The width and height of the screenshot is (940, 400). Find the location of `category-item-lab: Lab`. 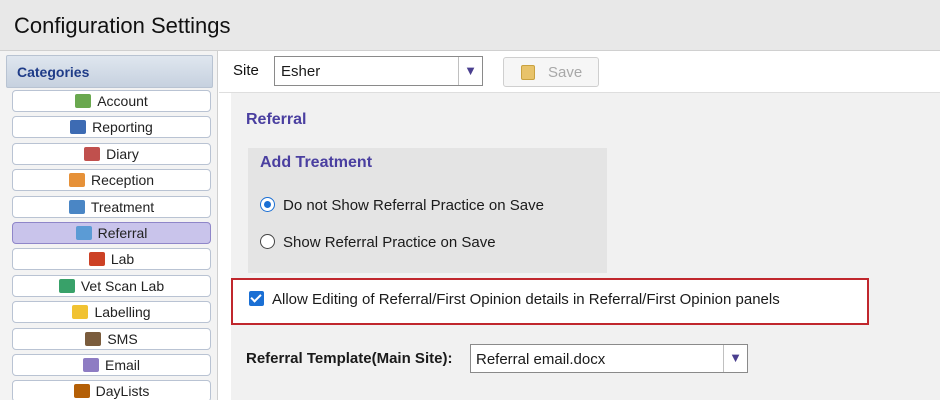

category-item-lab: Lab is located at coordinates (111, 259).